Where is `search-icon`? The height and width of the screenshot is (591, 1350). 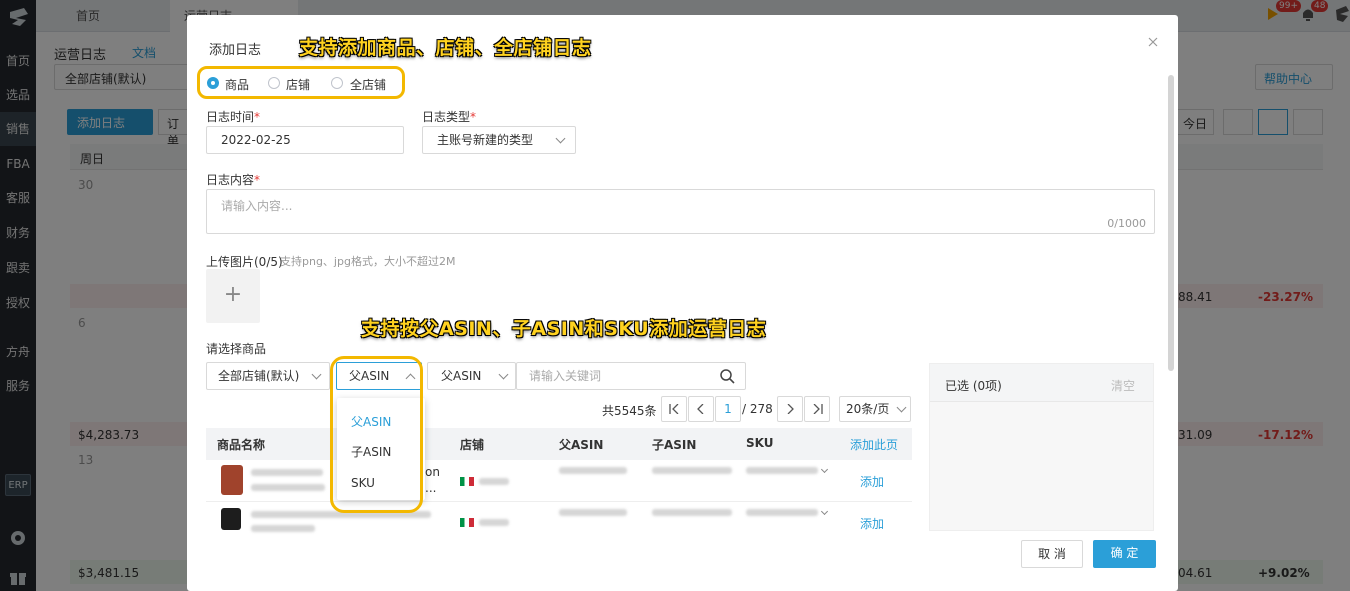 search-icon is located at coordinates (727, 376).